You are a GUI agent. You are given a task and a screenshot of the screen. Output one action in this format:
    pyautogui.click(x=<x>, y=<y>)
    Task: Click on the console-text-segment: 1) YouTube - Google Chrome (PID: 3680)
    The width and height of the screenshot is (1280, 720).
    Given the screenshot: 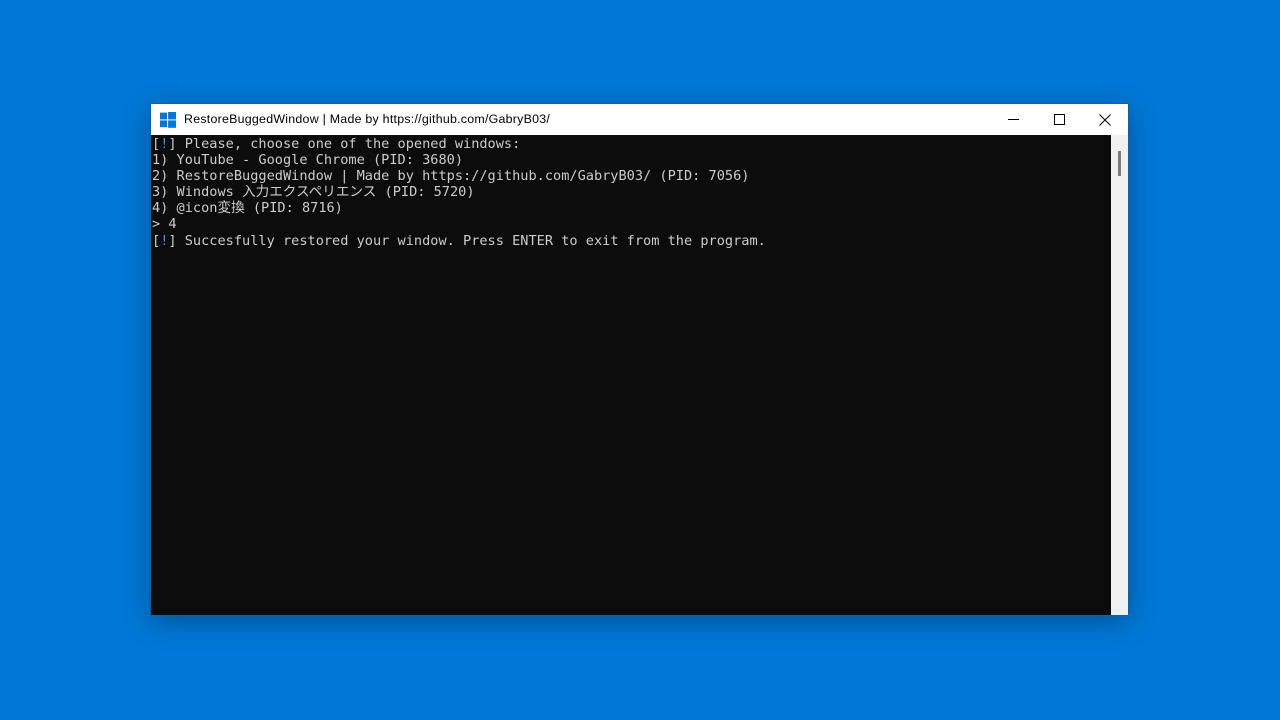 What is the action you would take?
    pyautogui.click(x=307, y=160)
    